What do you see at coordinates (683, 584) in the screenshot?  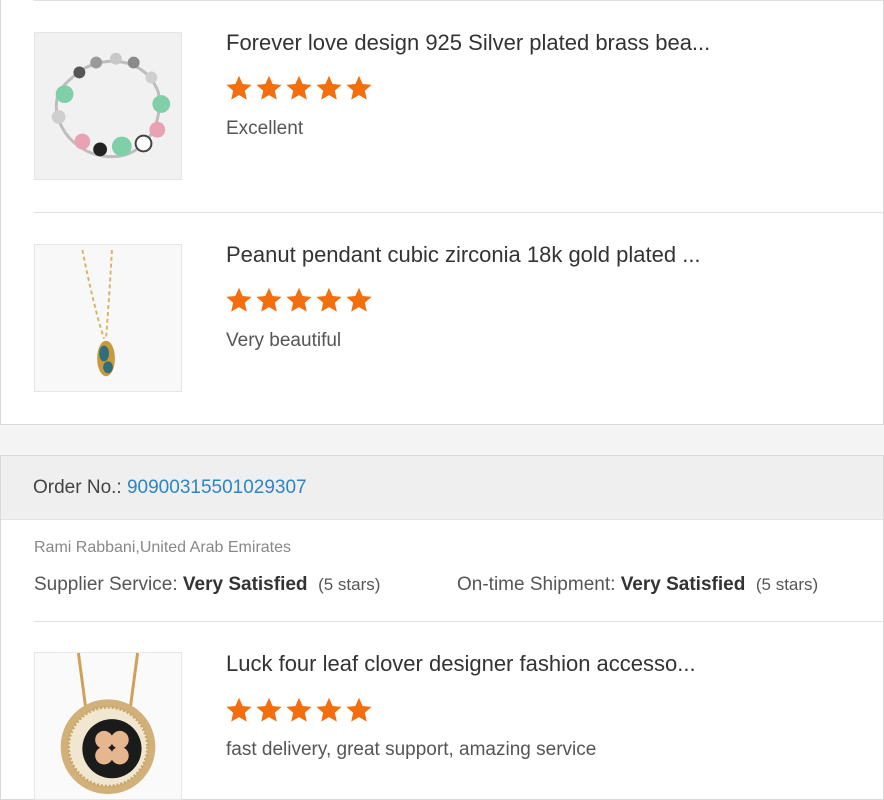 I see `shipment-value: Very Satisfied` at bounding box center [683, 584].